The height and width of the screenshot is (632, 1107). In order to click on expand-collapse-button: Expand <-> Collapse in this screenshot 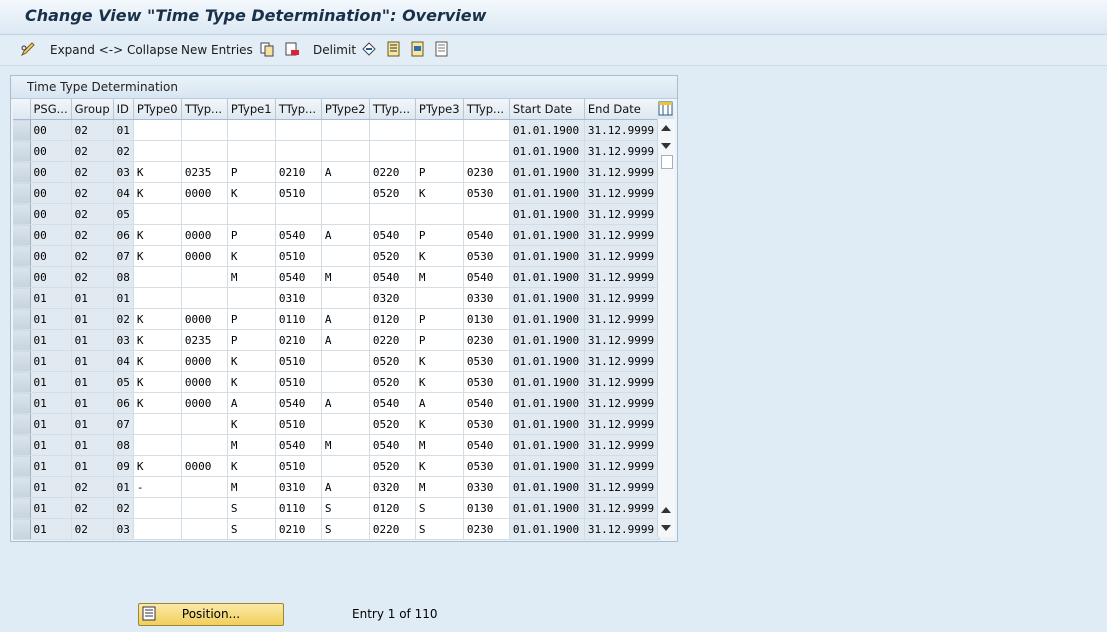, I will do `click(114, 50)`.